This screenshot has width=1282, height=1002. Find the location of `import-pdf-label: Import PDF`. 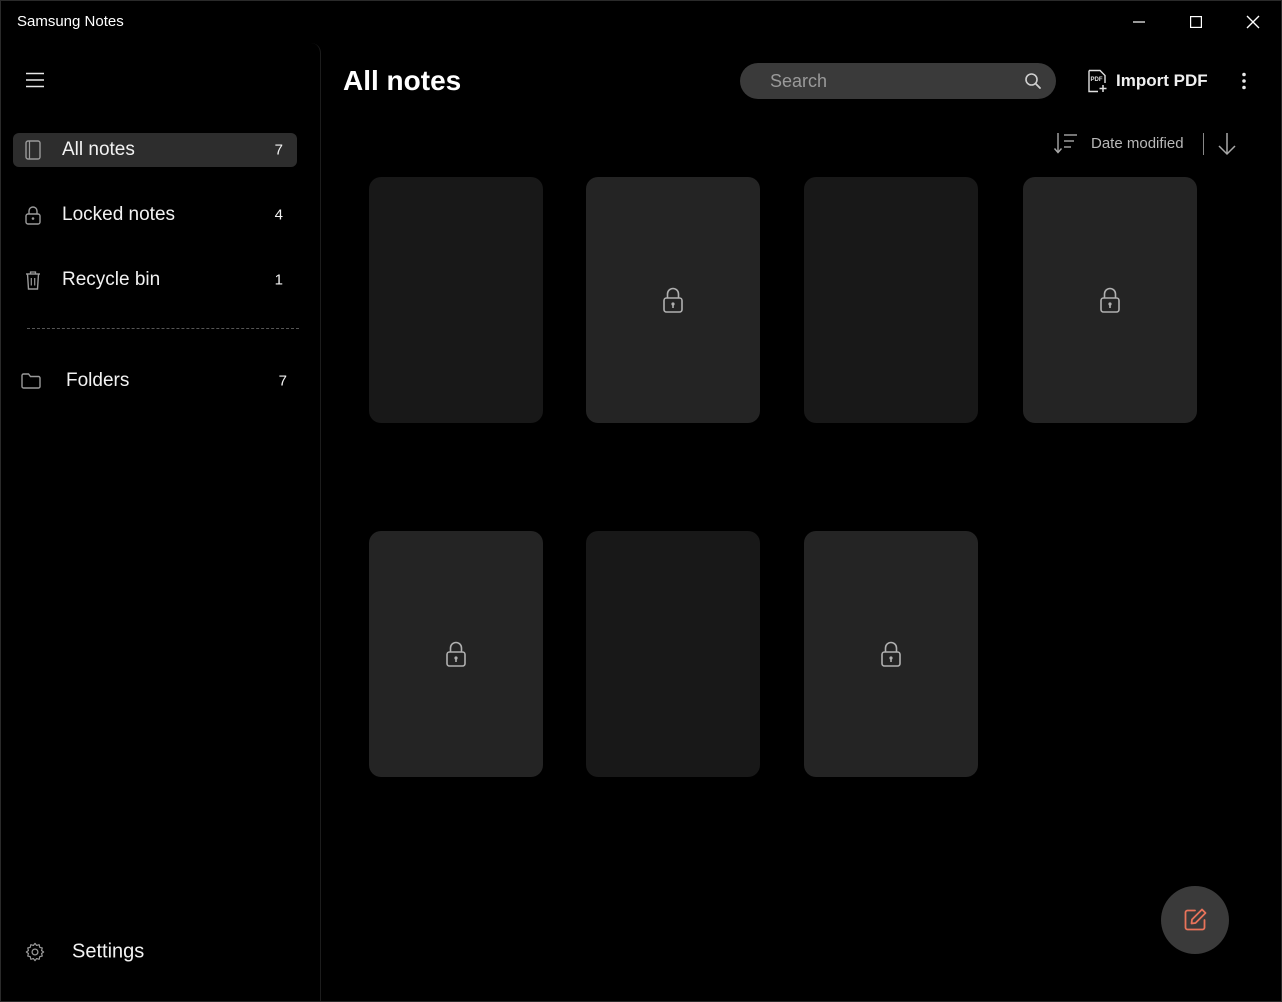

import-pdf-label: Import PDF is located at coordinates (1162, 80).